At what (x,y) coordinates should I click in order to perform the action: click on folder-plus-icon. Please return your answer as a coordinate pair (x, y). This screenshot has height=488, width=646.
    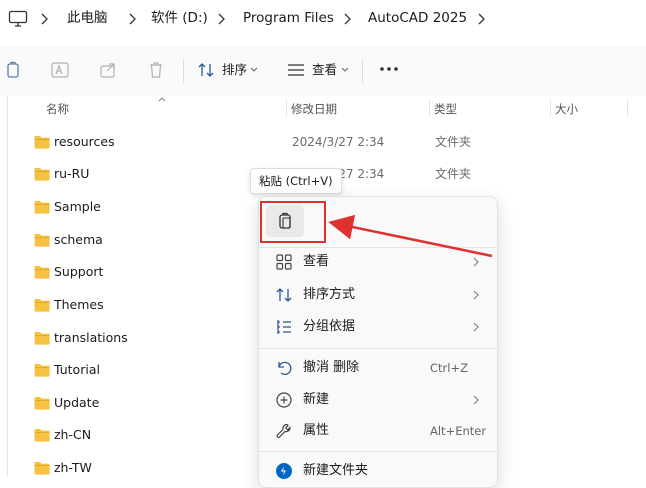
    Looking at the image, I should click on (284, 471).